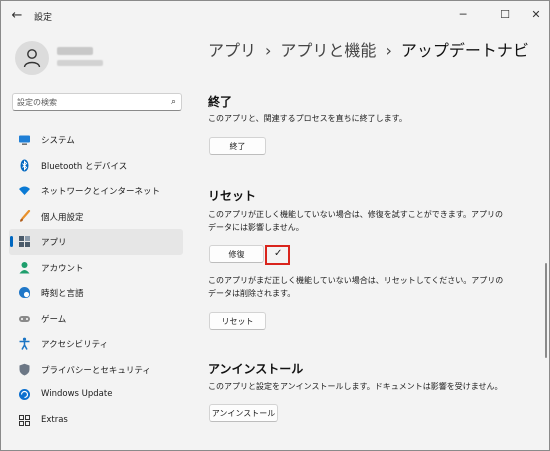 The height and width of the screenshot is (451, 550). What do you see at coordinates (232, 50) in the screenshot?
I see `breadcrumb-apps: アプリ` at bounding box center [232, 50].